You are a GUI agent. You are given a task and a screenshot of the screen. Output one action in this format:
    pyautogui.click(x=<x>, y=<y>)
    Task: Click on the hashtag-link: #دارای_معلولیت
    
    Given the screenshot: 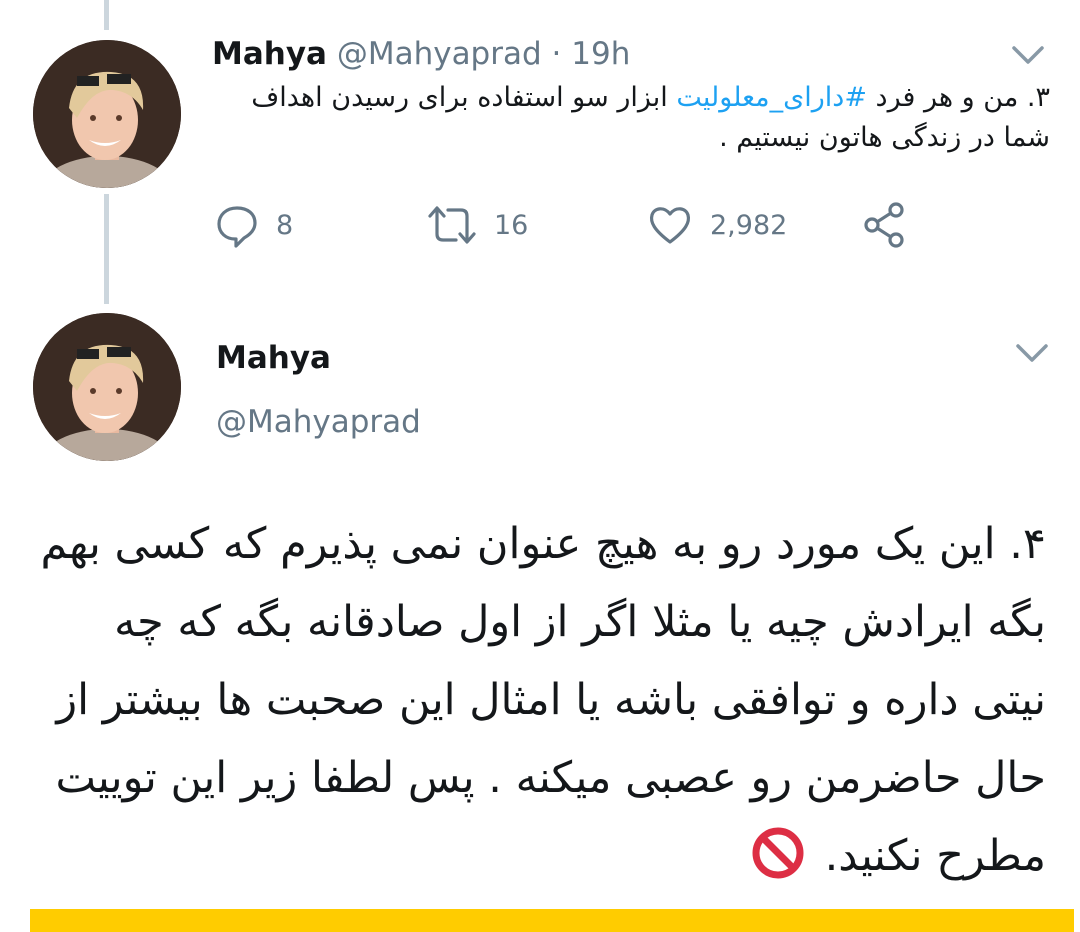 What is the action you would take?
    pyautogui.click(x=771, y=97)
    